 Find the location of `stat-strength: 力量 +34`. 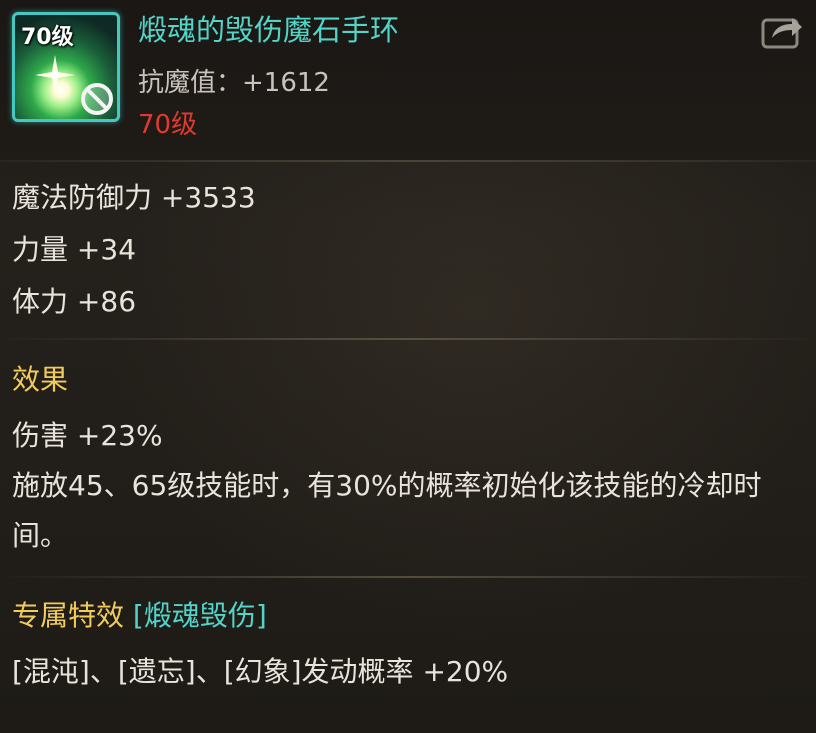

stat-strength: 力量 +34 is located at coordinates (74, 250).